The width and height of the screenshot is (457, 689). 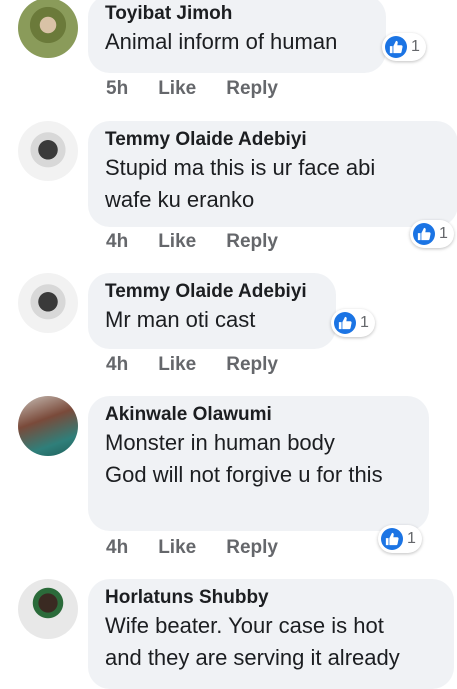 What do you see at coordinates (244, 625) in the screenshot?
I see `comment-text-line-1: Wife beater. Your case is hot` at bounding box center [244, 625].